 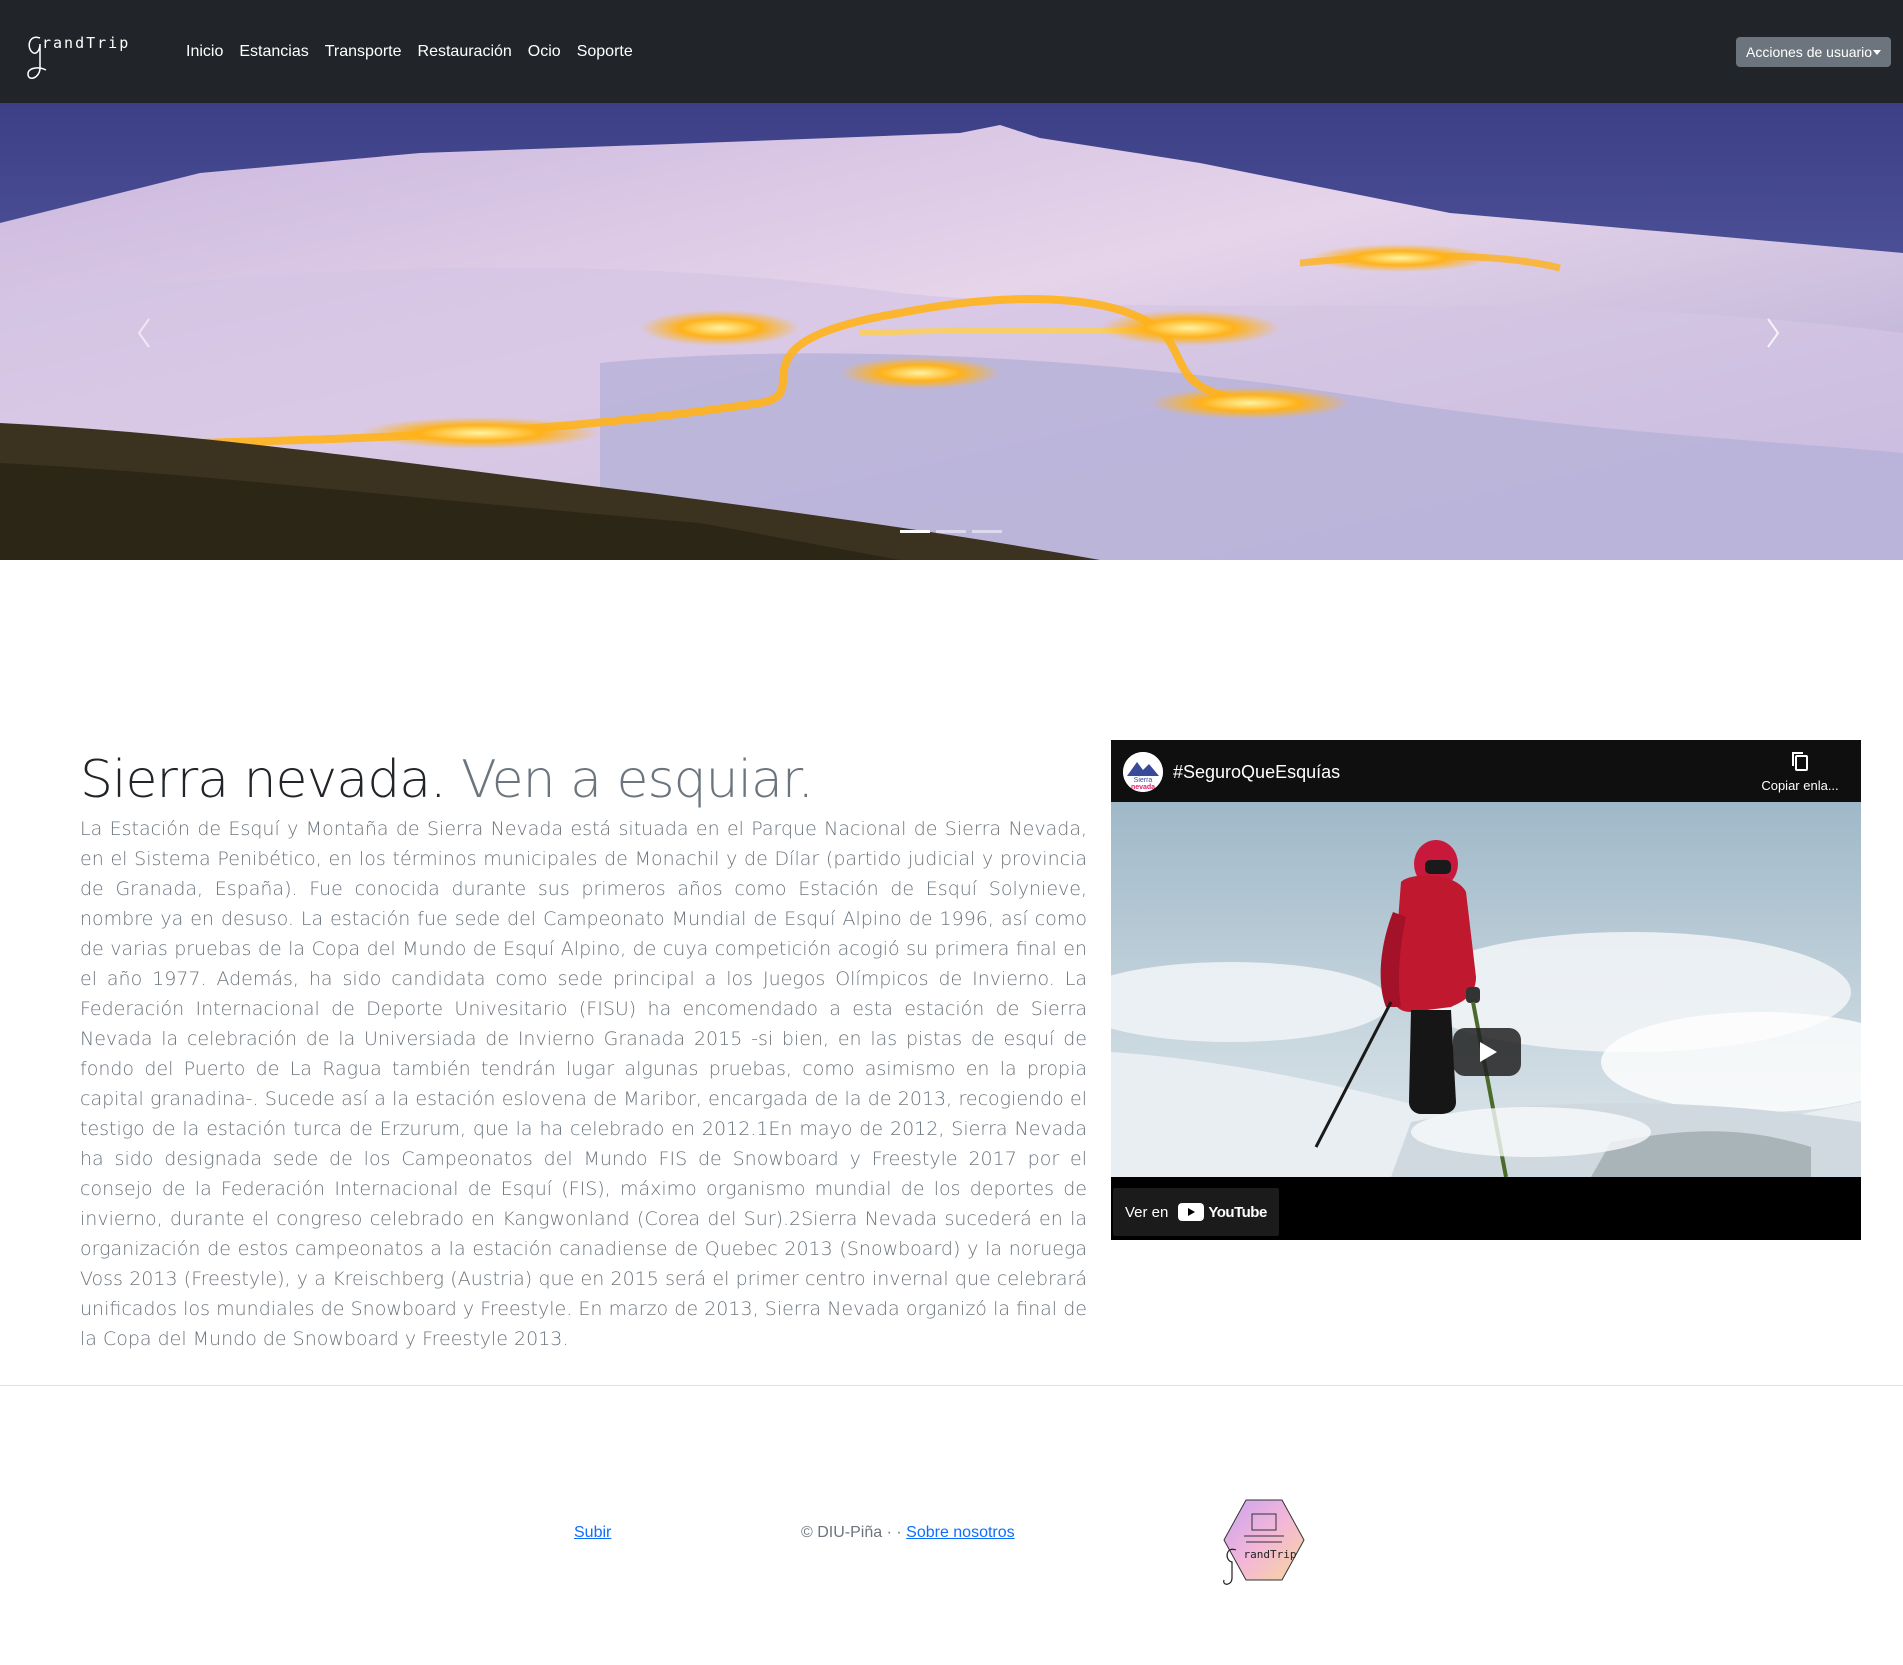 I want to click on channel-logo-line2: nevada, so click(x=1143, y=787).